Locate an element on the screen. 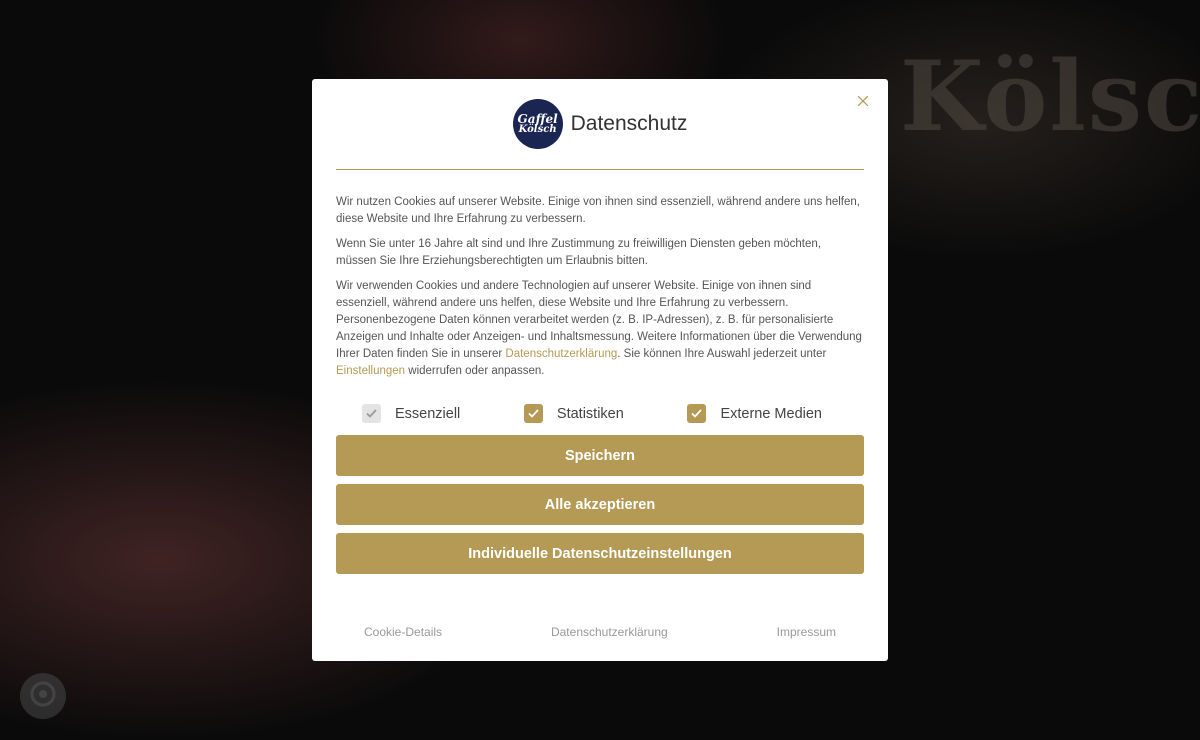 The image size is (1200, 740). checkbox-statistics: Statistiken is located at coordinates (573, 413).